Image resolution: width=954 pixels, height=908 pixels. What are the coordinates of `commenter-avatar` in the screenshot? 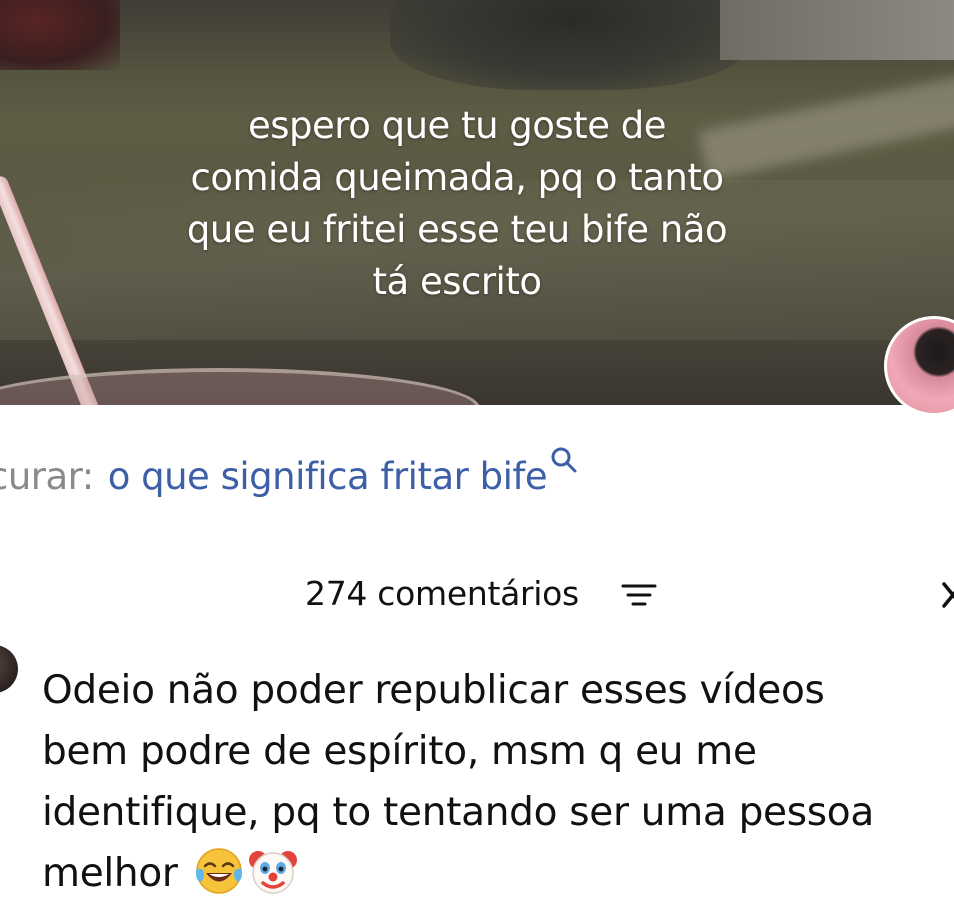 It's located at (9, 669).